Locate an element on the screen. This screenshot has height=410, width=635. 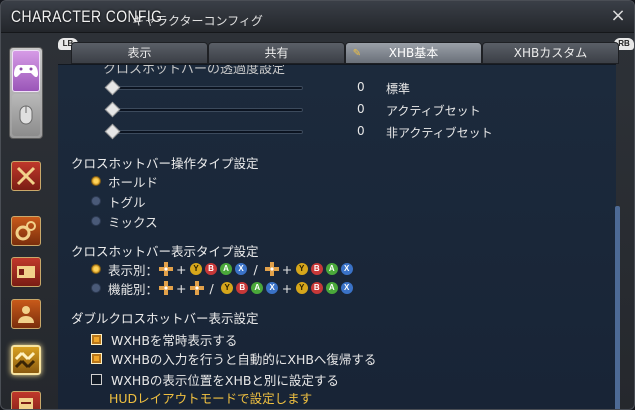
sidebar is located at coordinates (26, 224).